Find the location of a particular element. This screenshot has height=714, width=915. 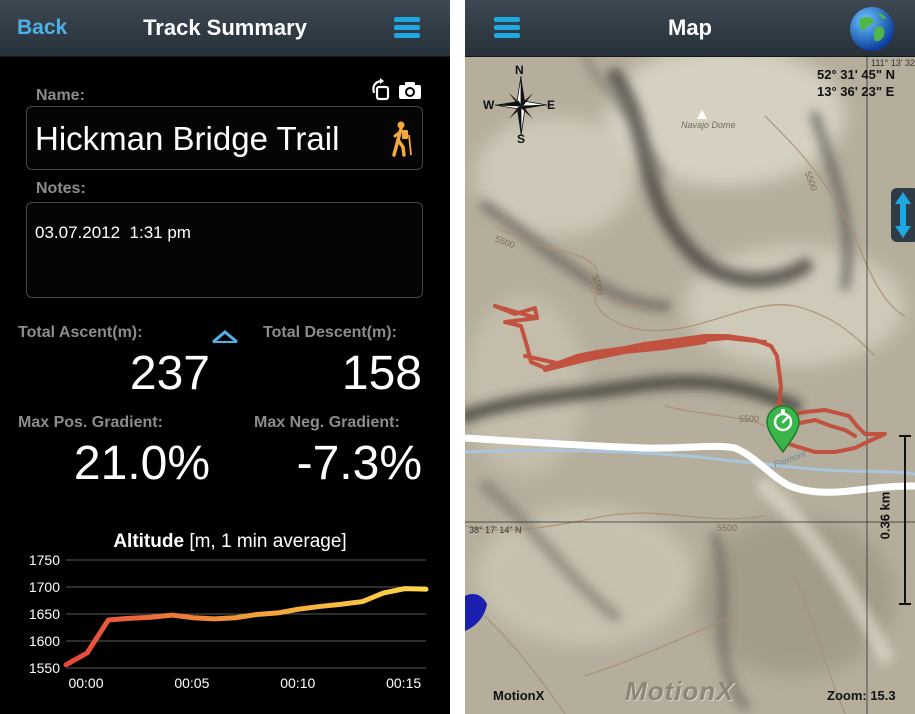

page-title: Track Summary is located at coordinates (225, 27).